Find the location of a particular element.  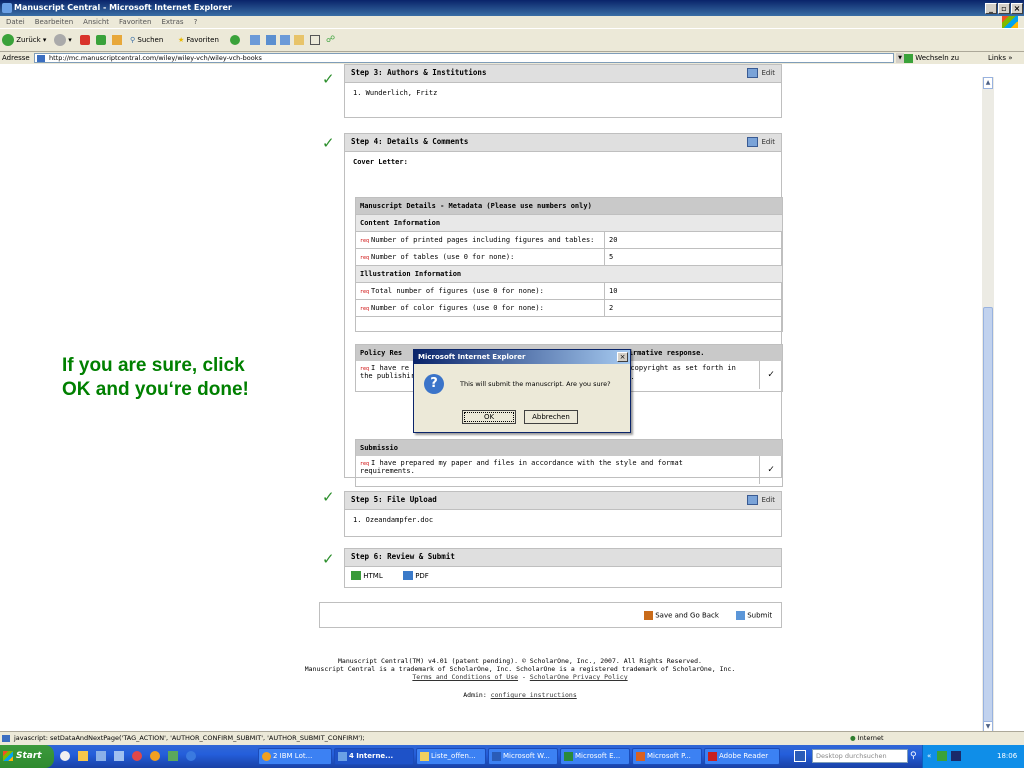

task-adobe-reader: Adobe Reader is located at coordinates (742, 756).